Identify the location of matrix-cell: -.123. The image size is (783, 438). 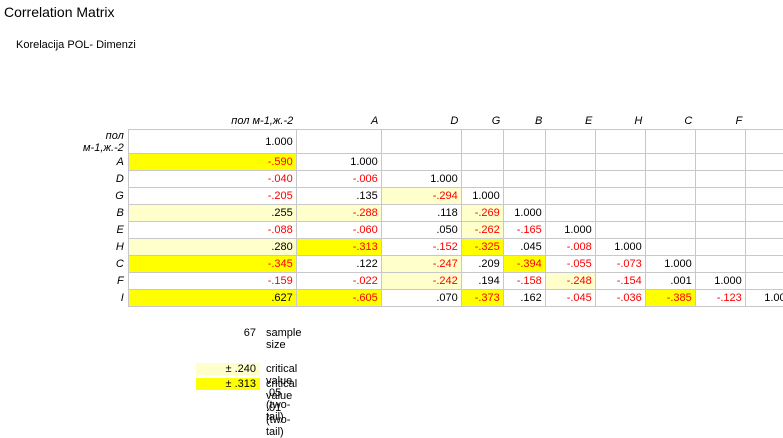
(720, 298).